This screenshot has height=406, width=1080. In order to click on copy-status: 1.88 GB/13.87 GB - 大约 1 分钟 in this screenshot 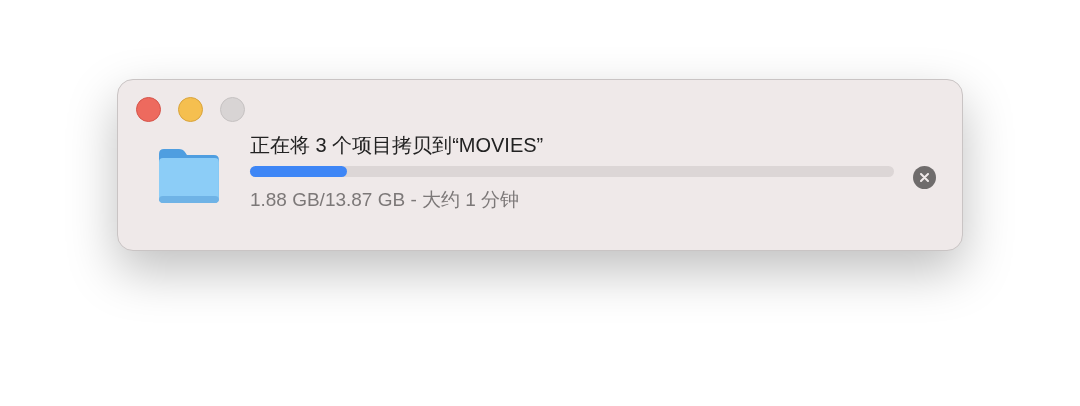, I will do `click(385, 200)`.